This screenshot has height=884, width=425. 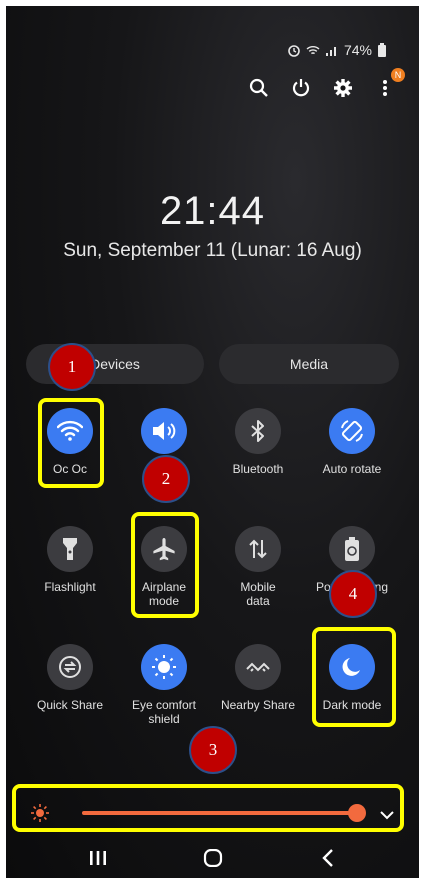 I want to click on quick-share-icon, so click(x=70, y=667).